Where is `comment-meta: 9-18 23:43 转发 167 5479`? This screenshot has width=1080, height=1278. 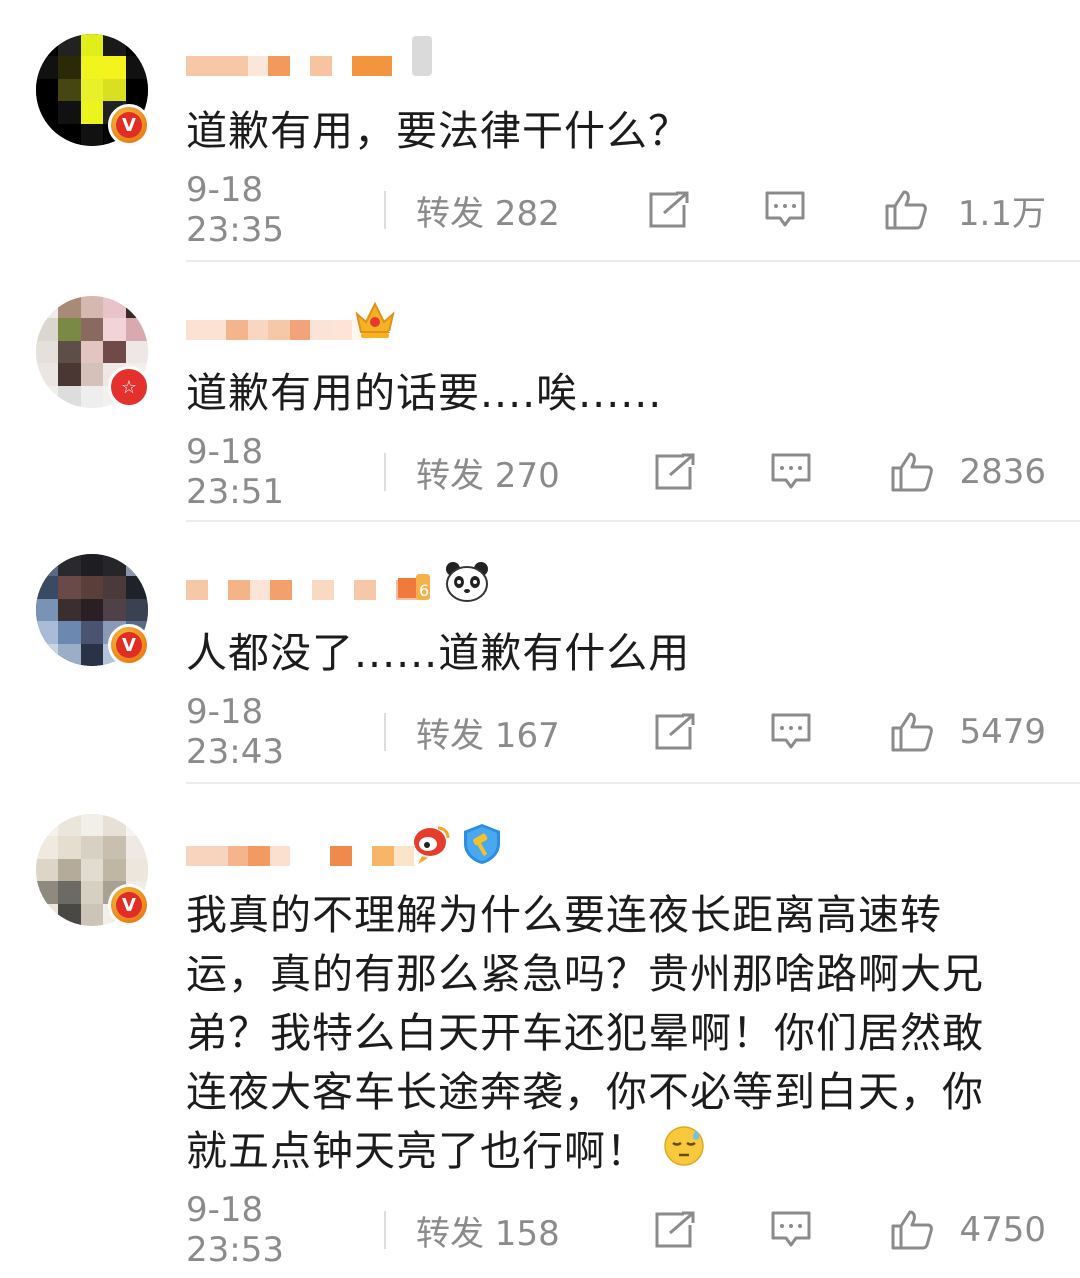
comment-meta: 9-18 23:43 转发 167 5479 is located at coordinates (616, 732).